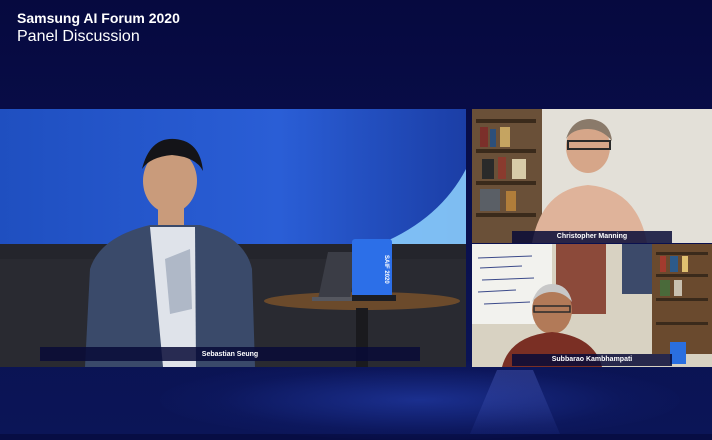  I want to click on event-title: Samsung AI Forum 2020, so click(98, 18).